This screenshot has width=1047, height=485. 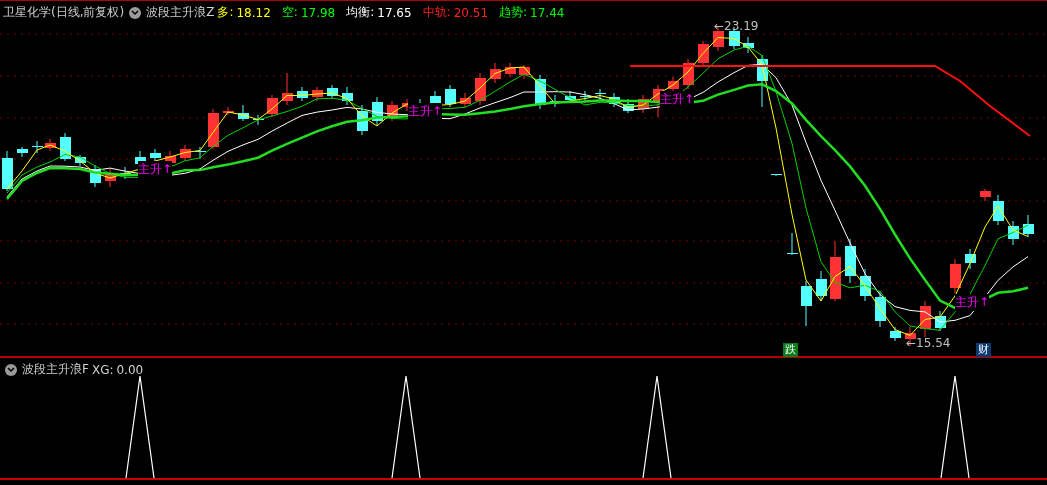 I want to click on indicator-label: XG:, so click(x=102, y=369).